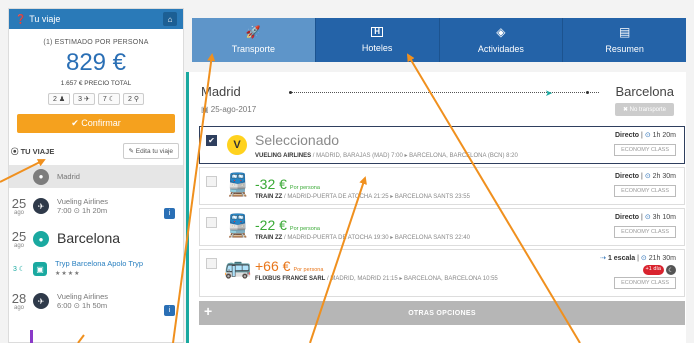 The height and width of the screenshot is (343, 694). Describe the element at coordinates (18, 245) in the screenshot. I see `timeline-month: ago` at that location.